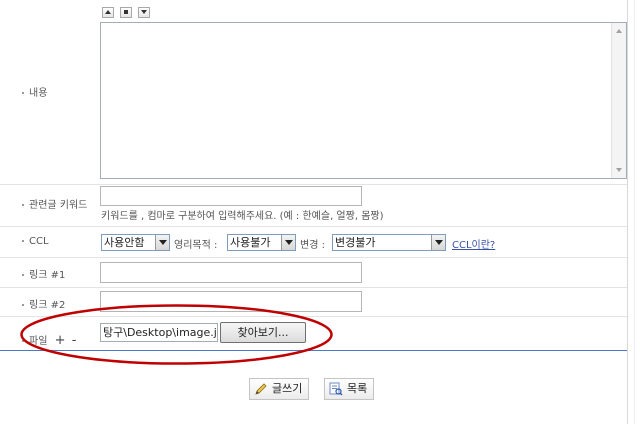 The width and height of the screenshot is (640, 424). What do you see at coordinates (619, 170) in the screenshot?
I see `scroll-down-icon` at bounding box center [619, 170].